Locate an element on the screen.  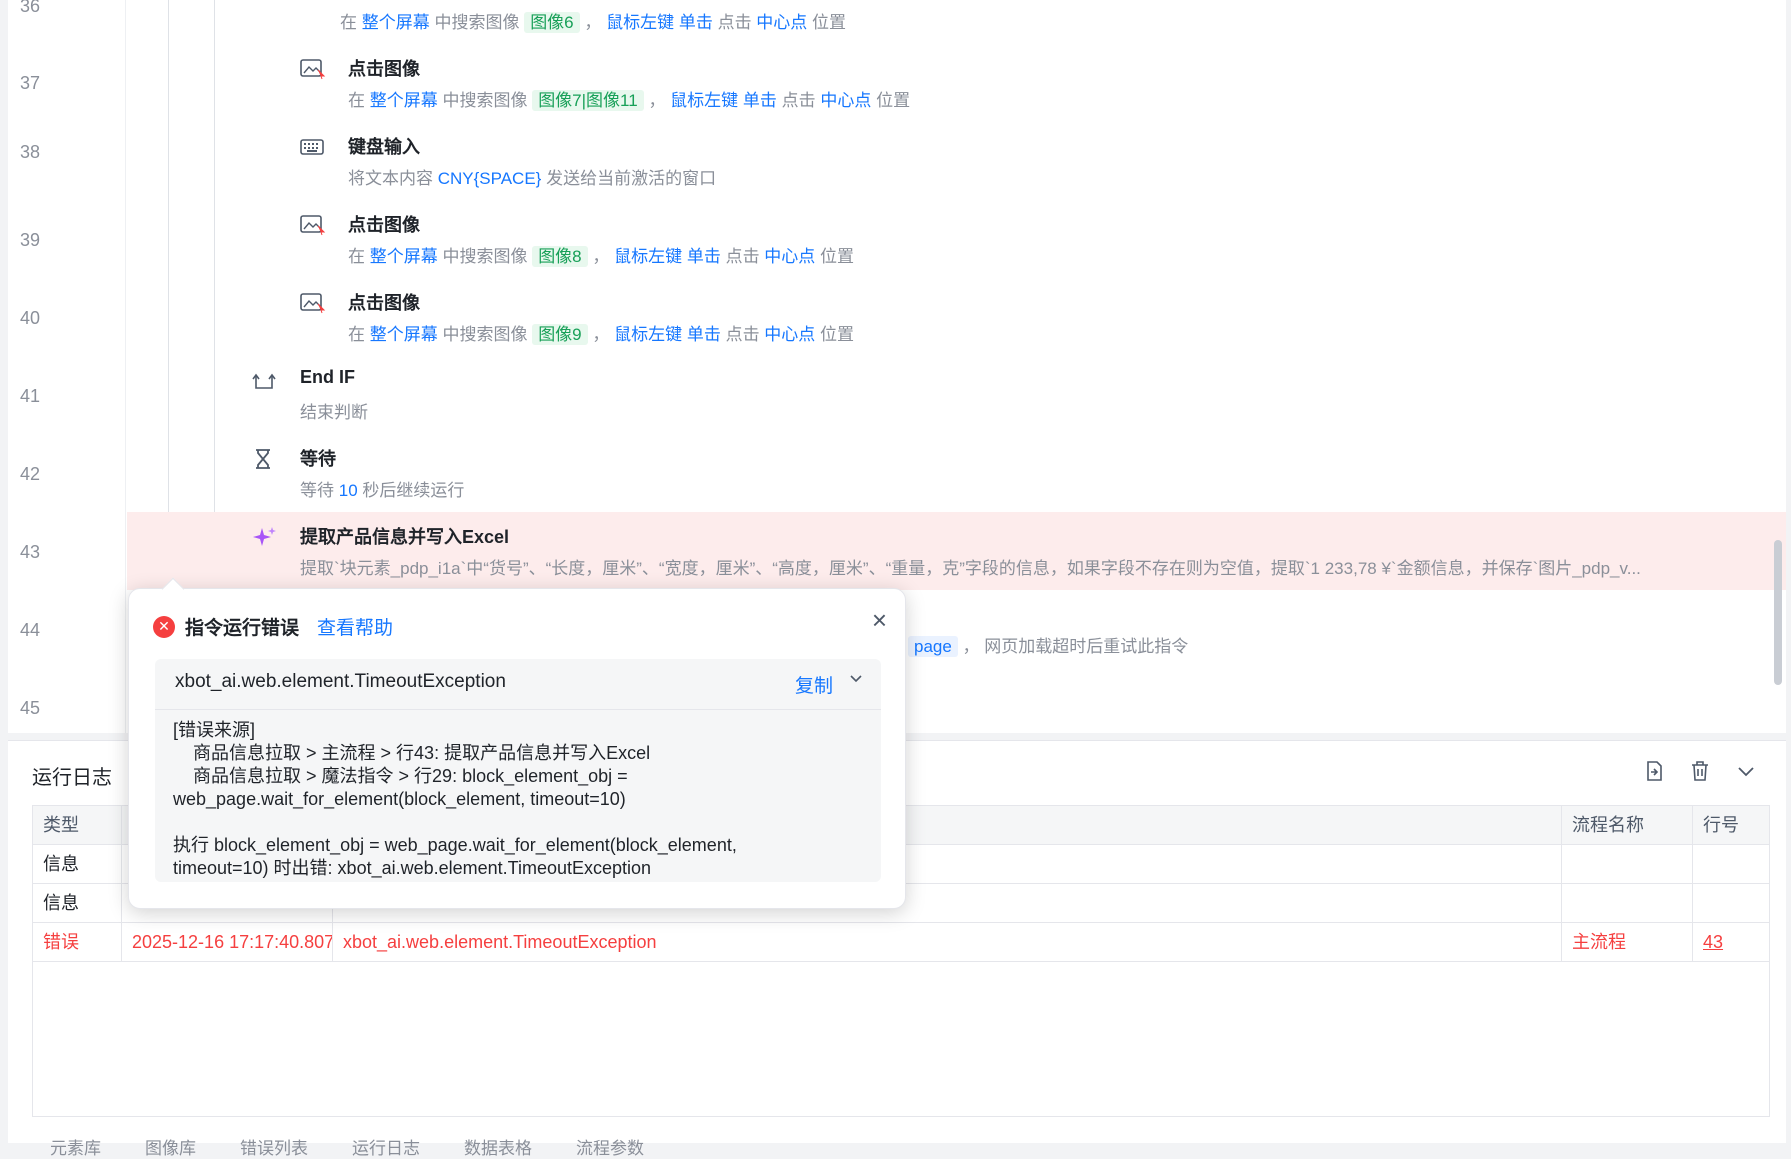
image-tag: 图像6 is located at coordinates (552, 22).